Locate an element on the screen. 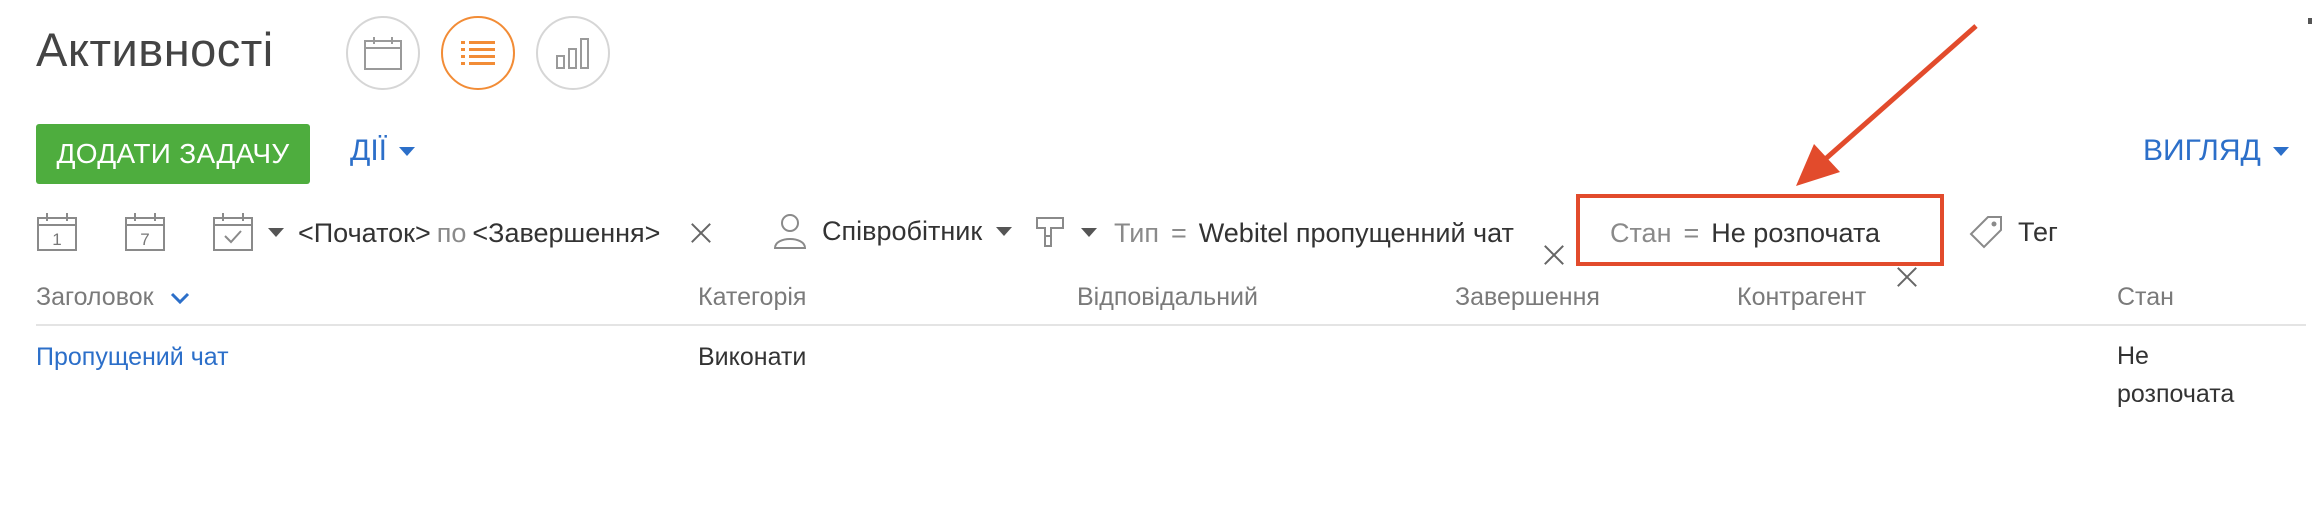 This screenshot has width=2317, height=528. week-filter-button: 7 is located at coordinates (145, 234).